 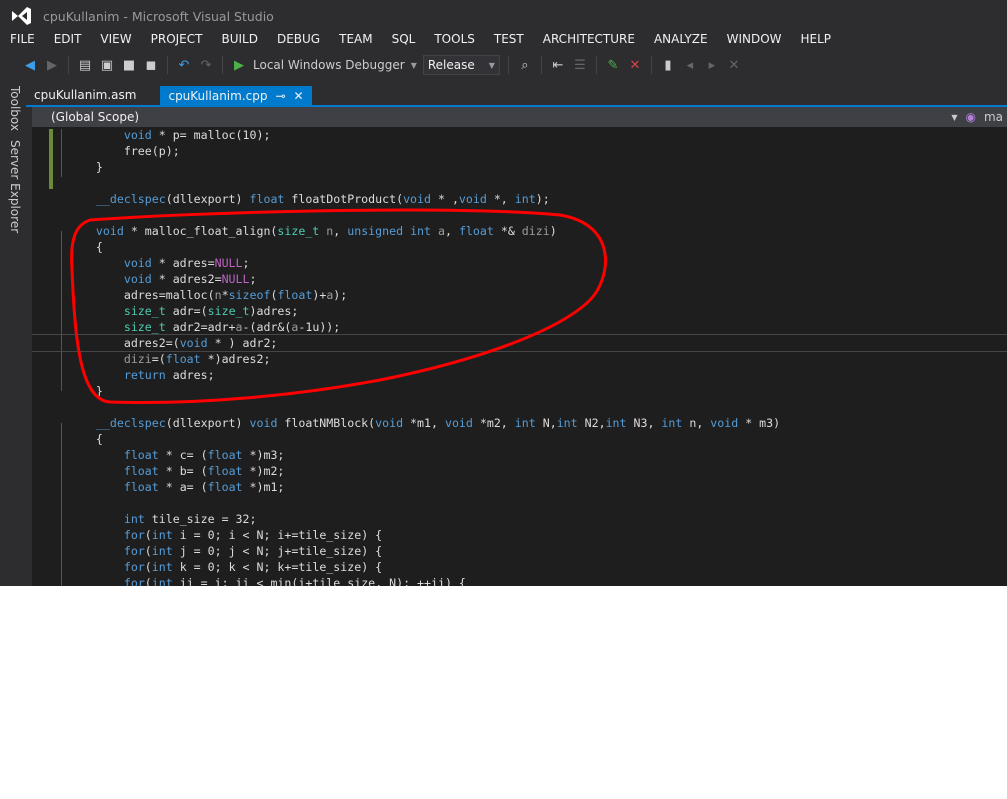 I want to click on code-token: {, so click(x=85, y=439).